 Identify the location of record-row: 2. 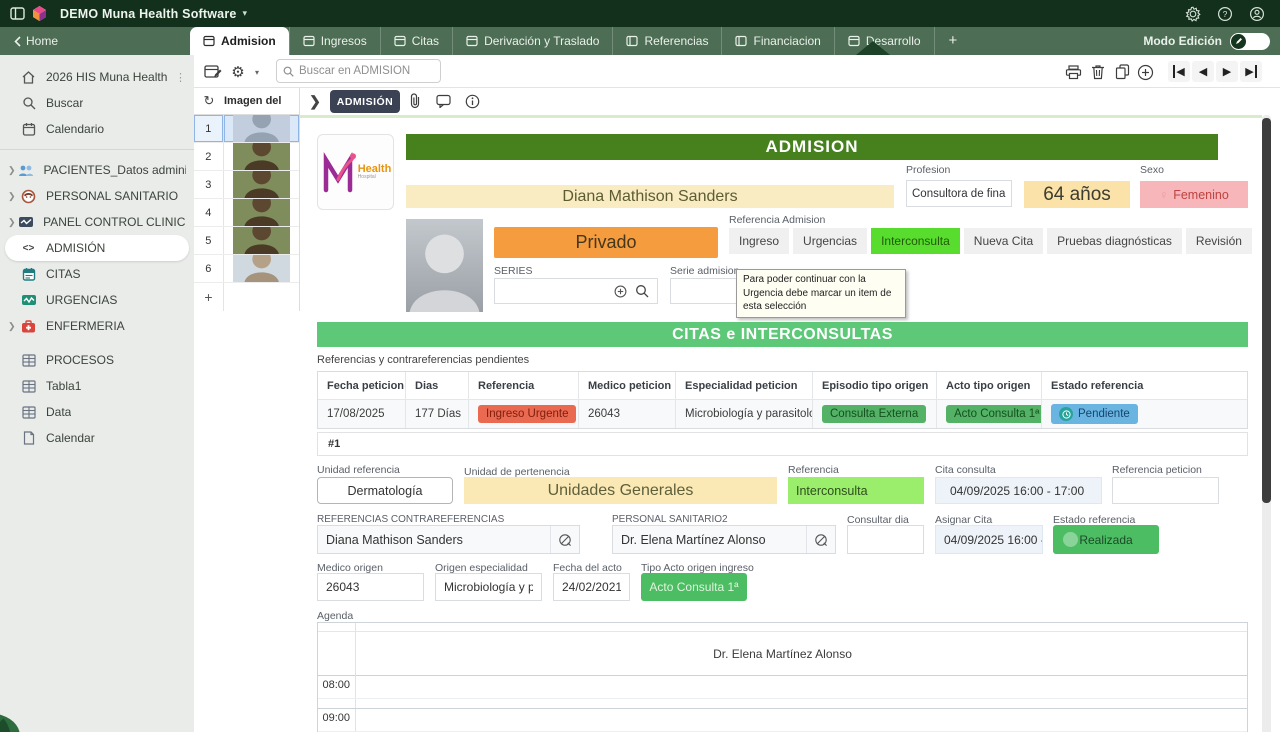
(246, 157).